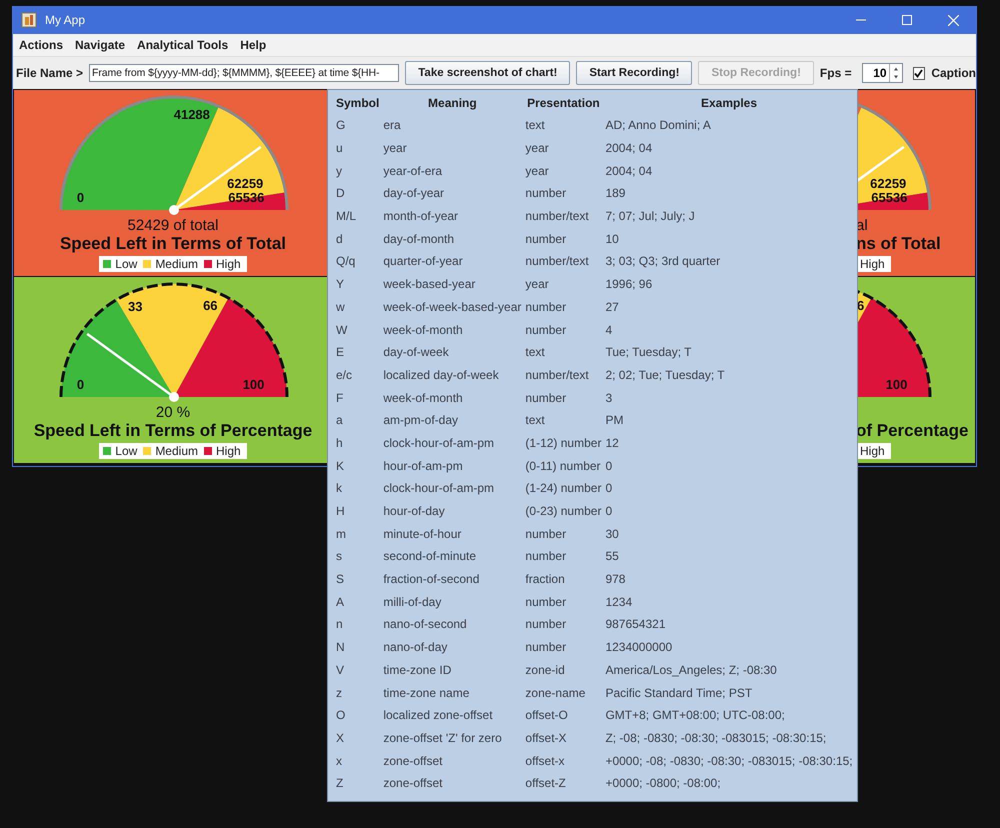 The width and height of the screenshot is (1000, 828). Describe the element at coordinates (173, 226) in the screenshot. I see `gauge-value: 52429 of total` at that location.